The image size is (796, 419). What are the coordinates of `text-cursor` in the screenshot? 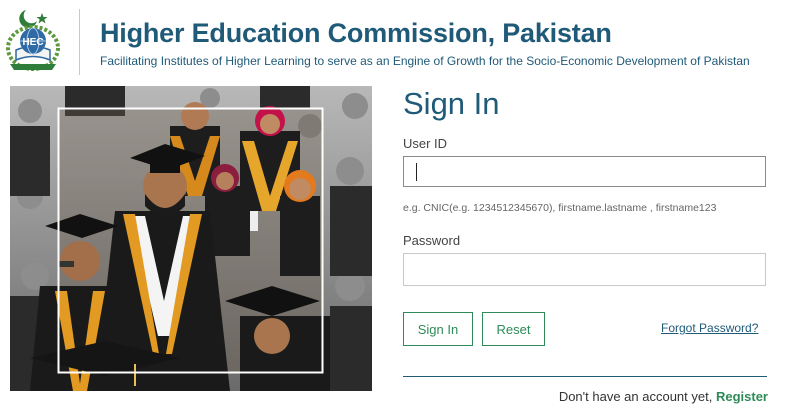 It's located at (416, 172).